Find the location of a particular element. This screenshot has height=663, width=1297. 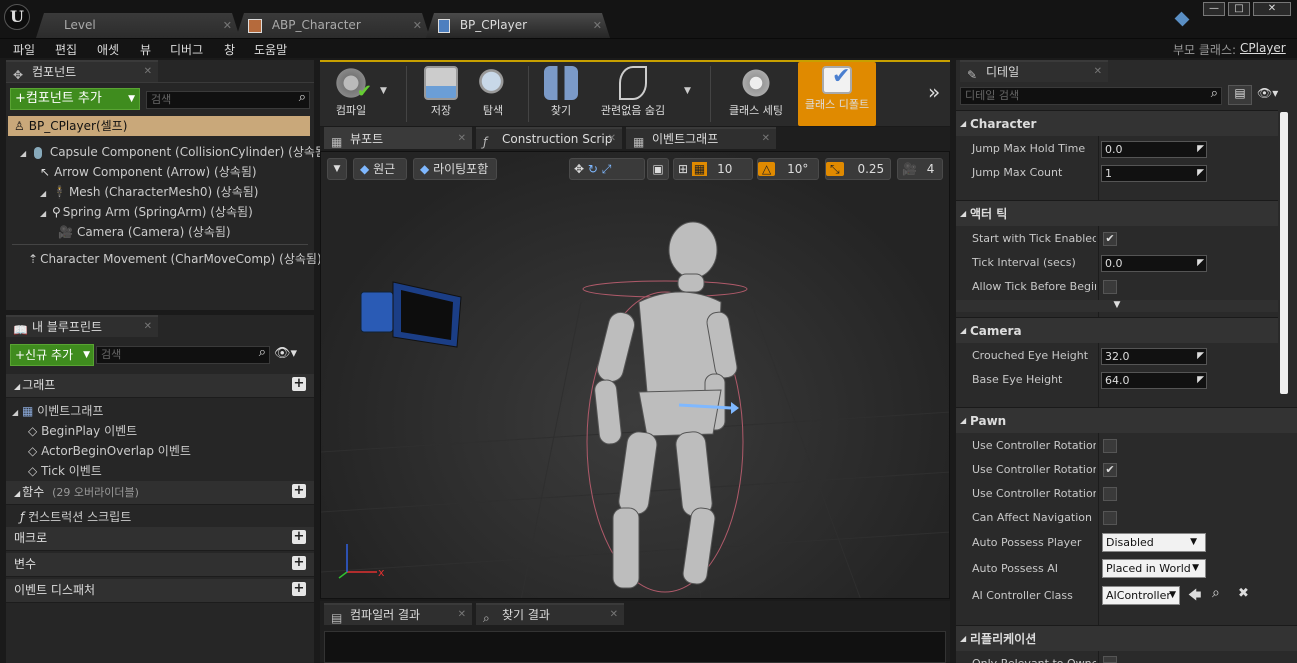

more-chevron-icon: » is located at coordinates (934, 92).